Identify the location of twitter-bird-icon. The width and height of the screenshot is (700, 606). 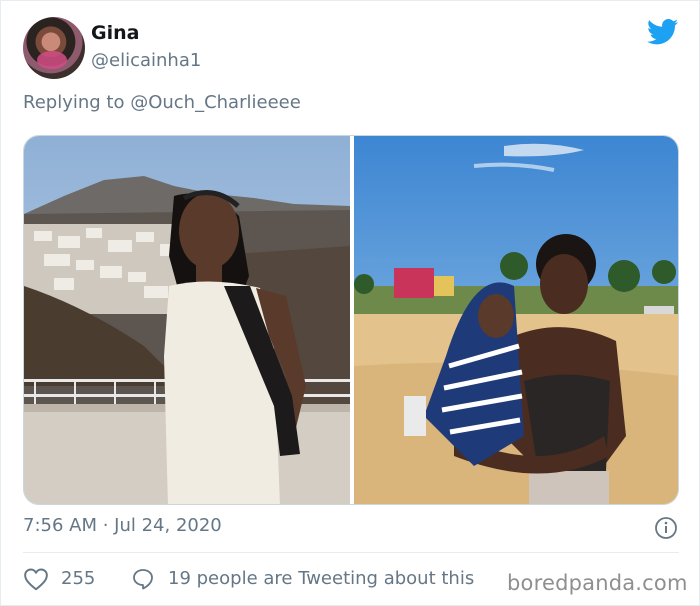
(663, 32).